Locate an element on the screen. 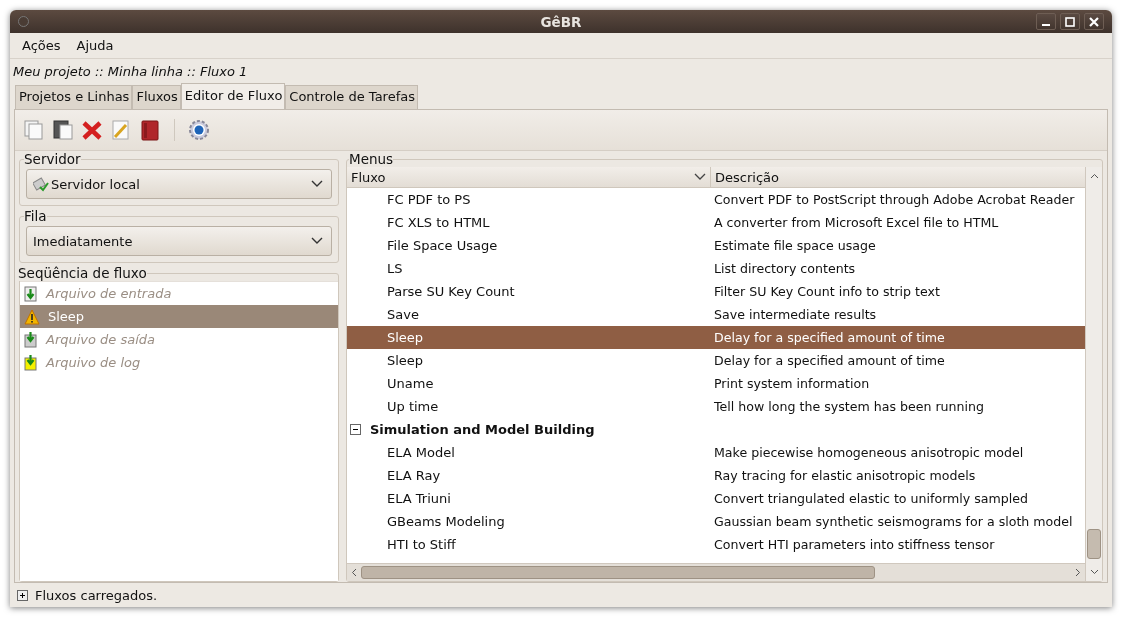 The image size is (1130, 625). table-cell: Save is located at coordinates (403, 314).